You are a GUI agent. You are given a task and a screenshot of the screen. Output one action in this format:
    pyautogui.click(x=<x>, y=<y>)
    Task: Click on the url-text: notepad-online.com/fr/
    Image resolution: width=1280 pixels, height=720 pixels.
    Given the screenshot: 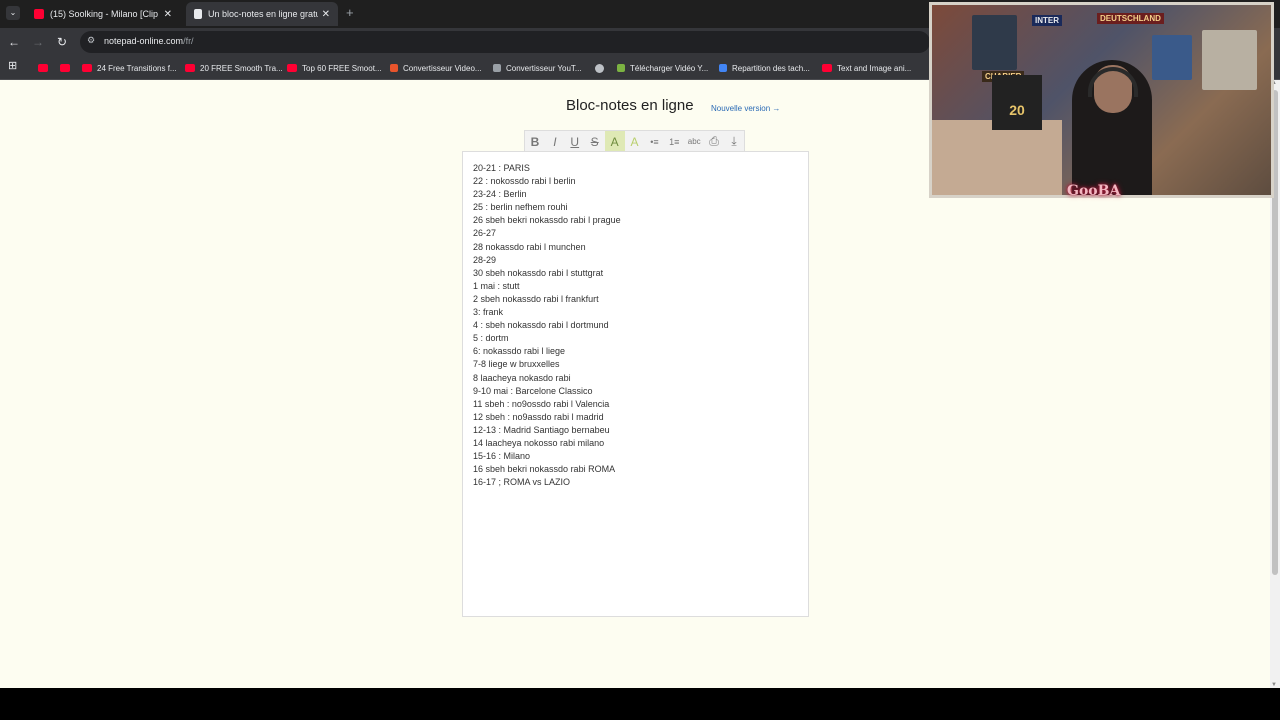 What is the action you would take?
    pyautogui.click(x=149, y=41)
    